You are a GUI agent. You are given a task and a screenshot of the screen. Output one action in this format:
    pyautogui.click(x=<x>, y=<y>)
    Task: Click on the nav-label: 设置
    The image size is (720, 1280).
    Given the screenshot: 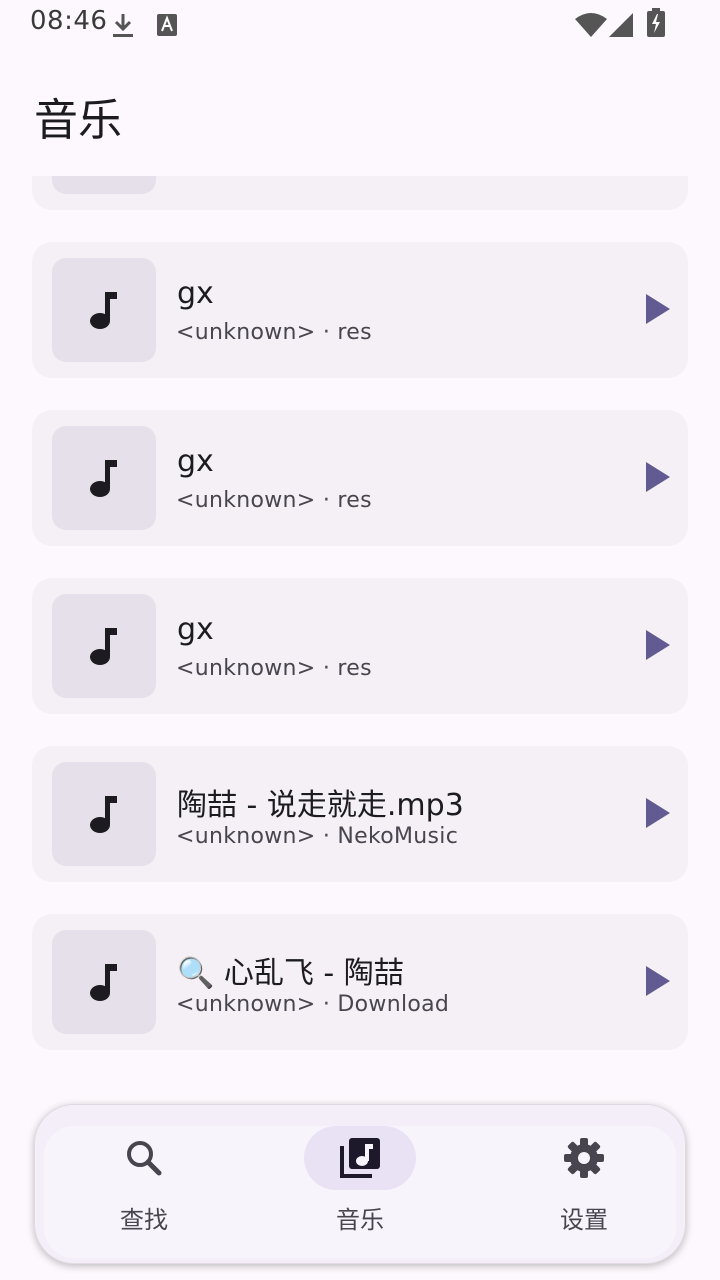 What is the action you would take?
    pyautogui.click(x=584, y=1220)
    